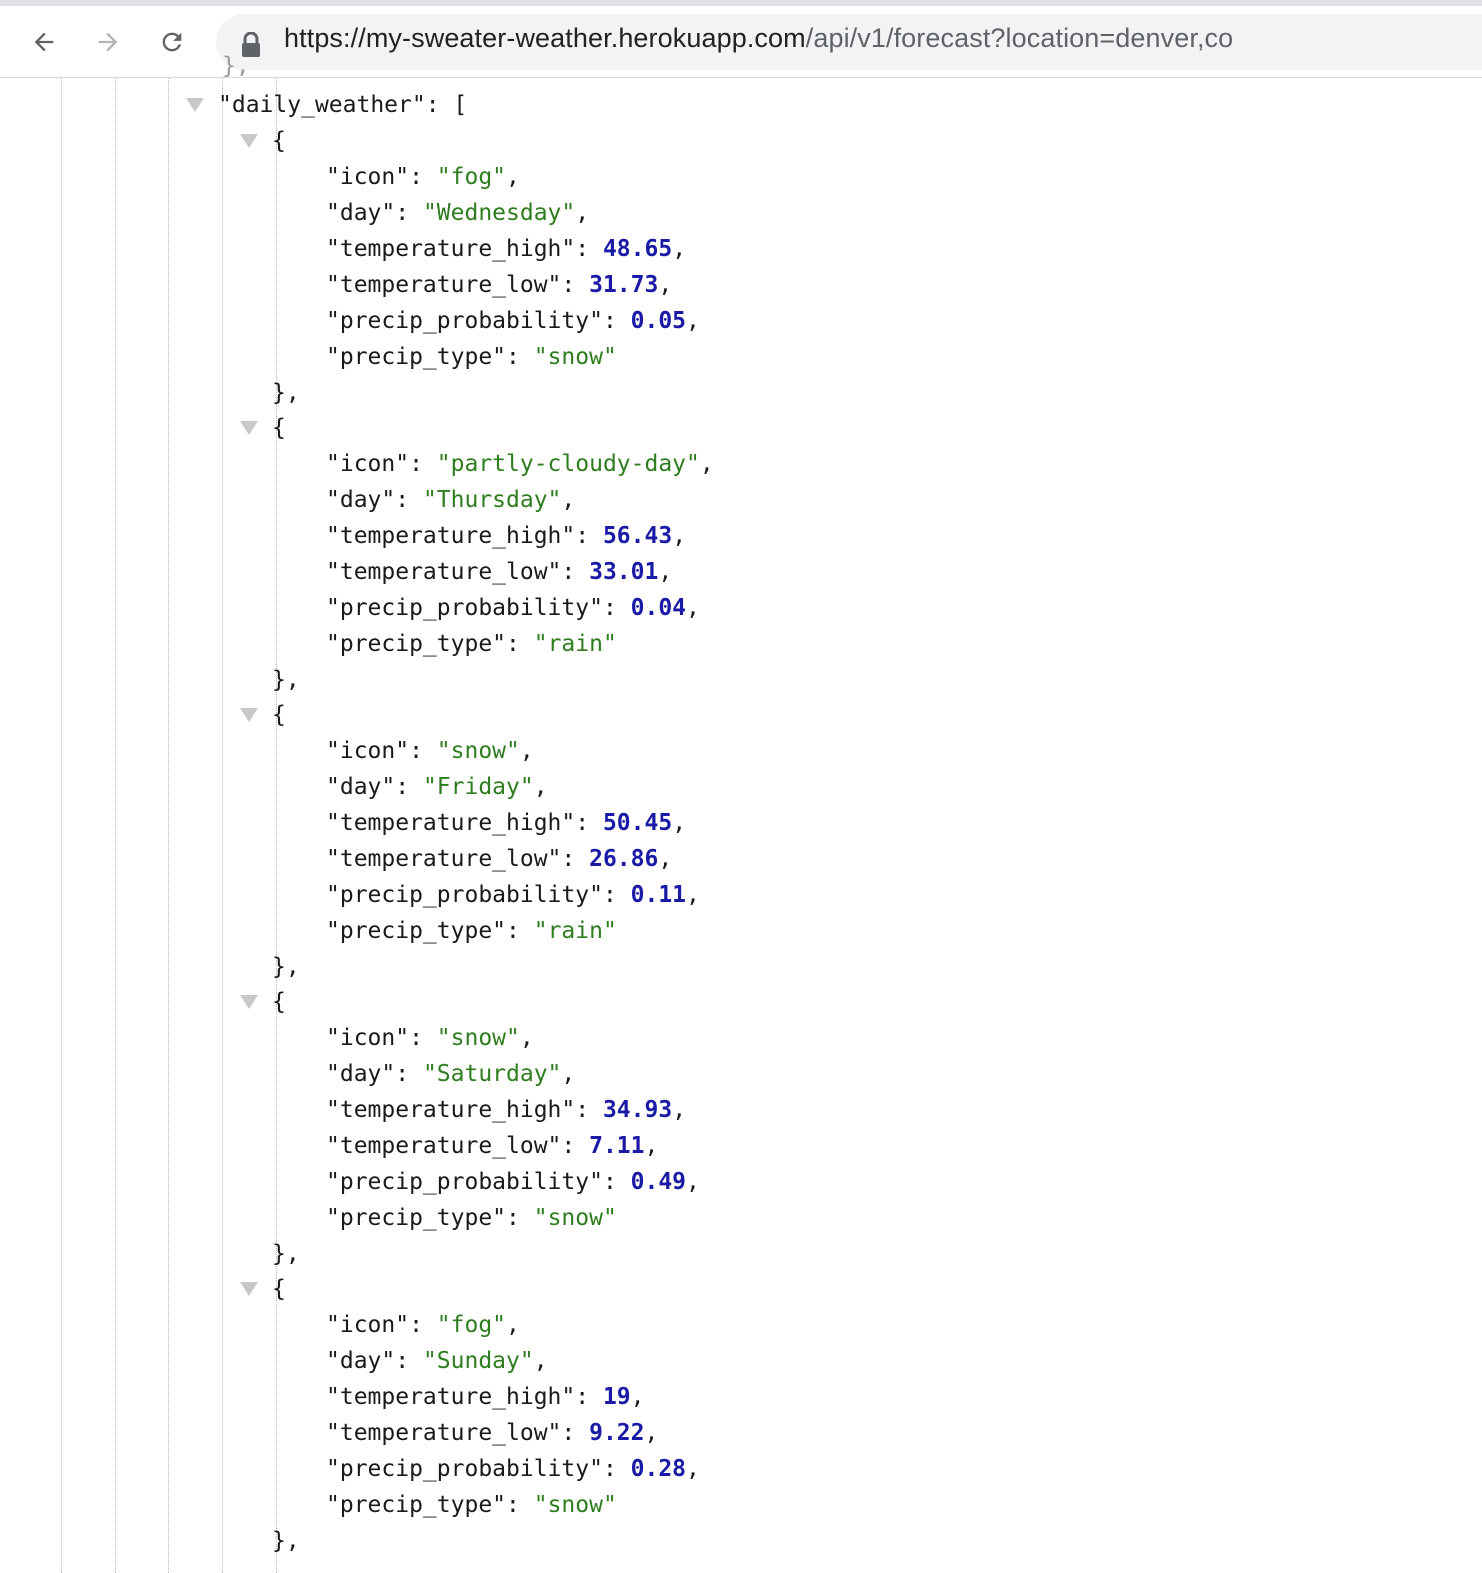 The width and height of the screenshot is (1482, 1573). What do you see at coordinates (513, 321) in the screenshot?
I see `json-field-precip-probability: "precip_probability": 0.05,` at bounding box center [513, 321].